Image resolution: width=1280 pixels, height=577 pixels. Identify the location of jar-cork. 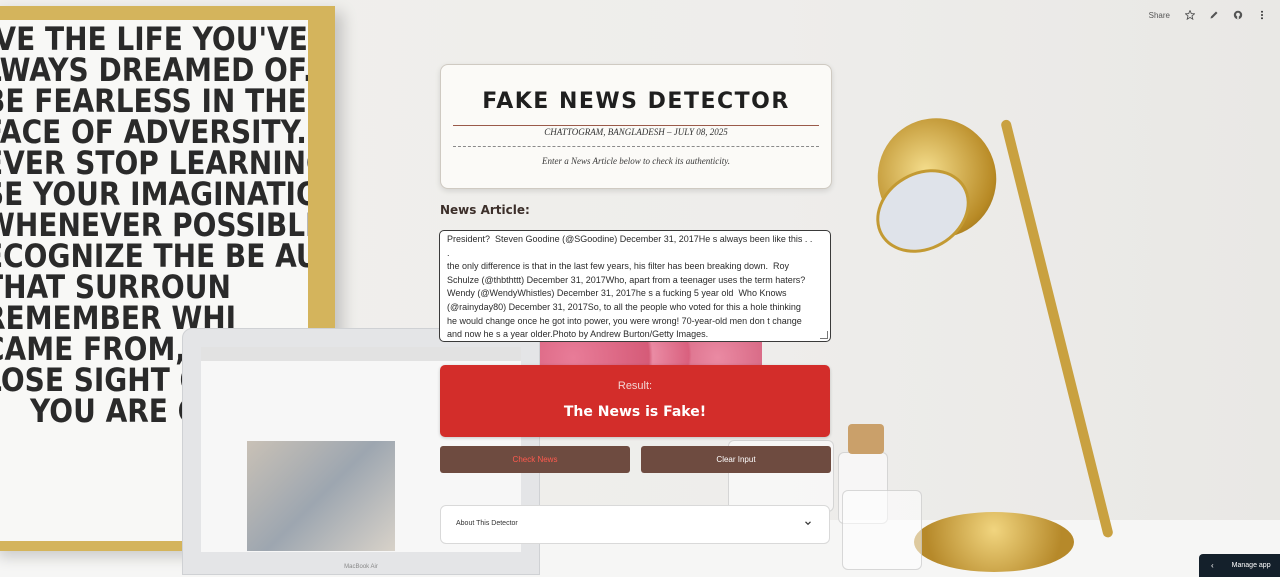
(866, 439).